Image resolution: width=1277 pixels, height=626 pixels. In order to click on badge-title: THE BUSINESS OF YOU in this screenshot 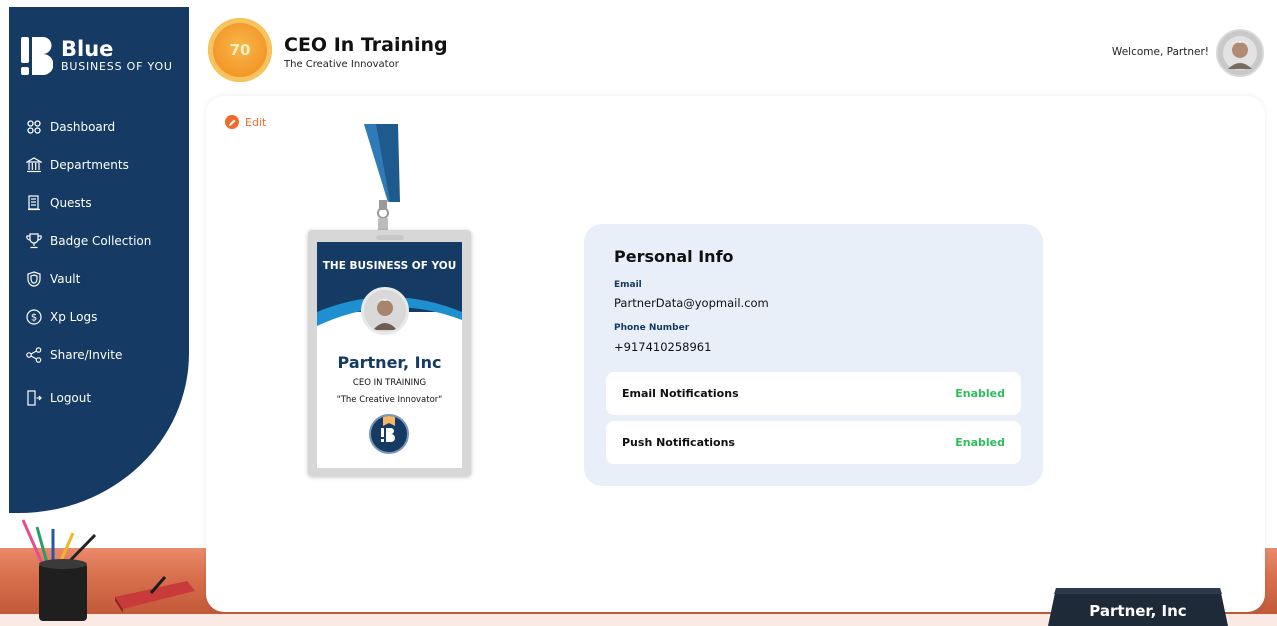, I will do `click(389, 266)`.